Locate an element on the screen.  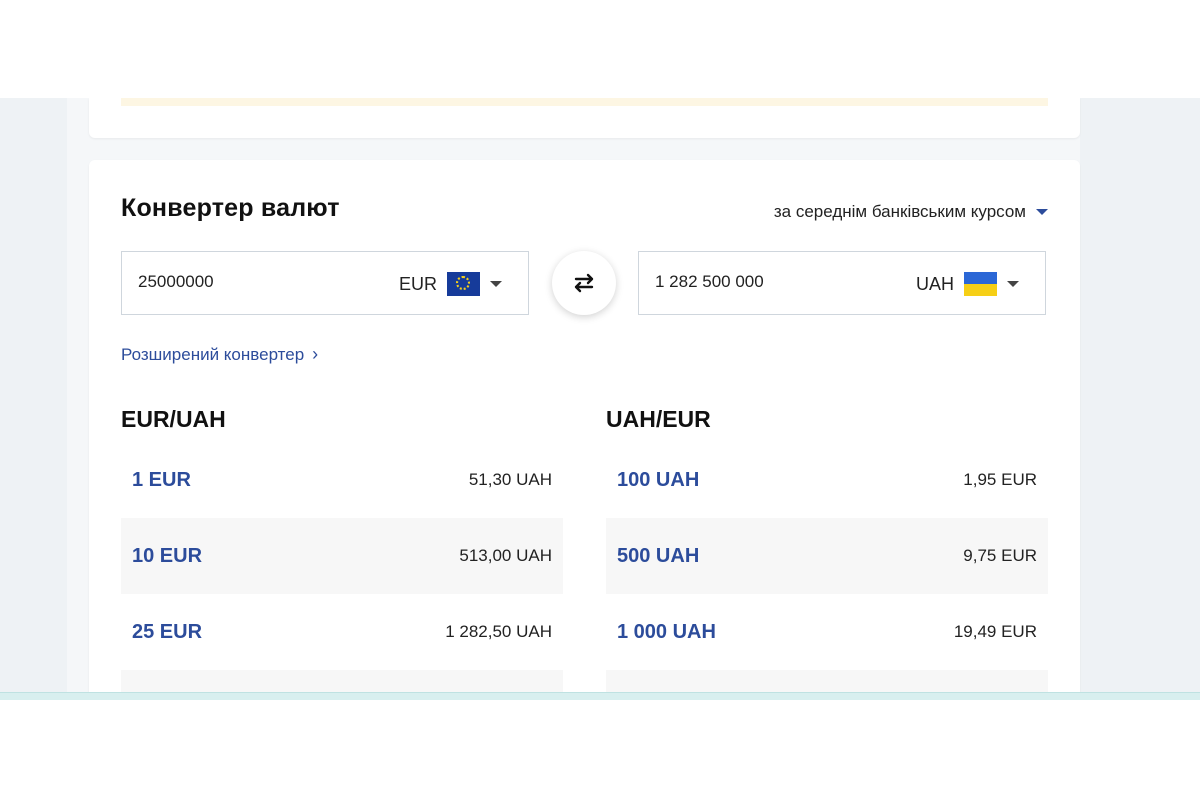
table-row: 25 EUR 1 282,50 UAH is located at coordinates (342, 632).